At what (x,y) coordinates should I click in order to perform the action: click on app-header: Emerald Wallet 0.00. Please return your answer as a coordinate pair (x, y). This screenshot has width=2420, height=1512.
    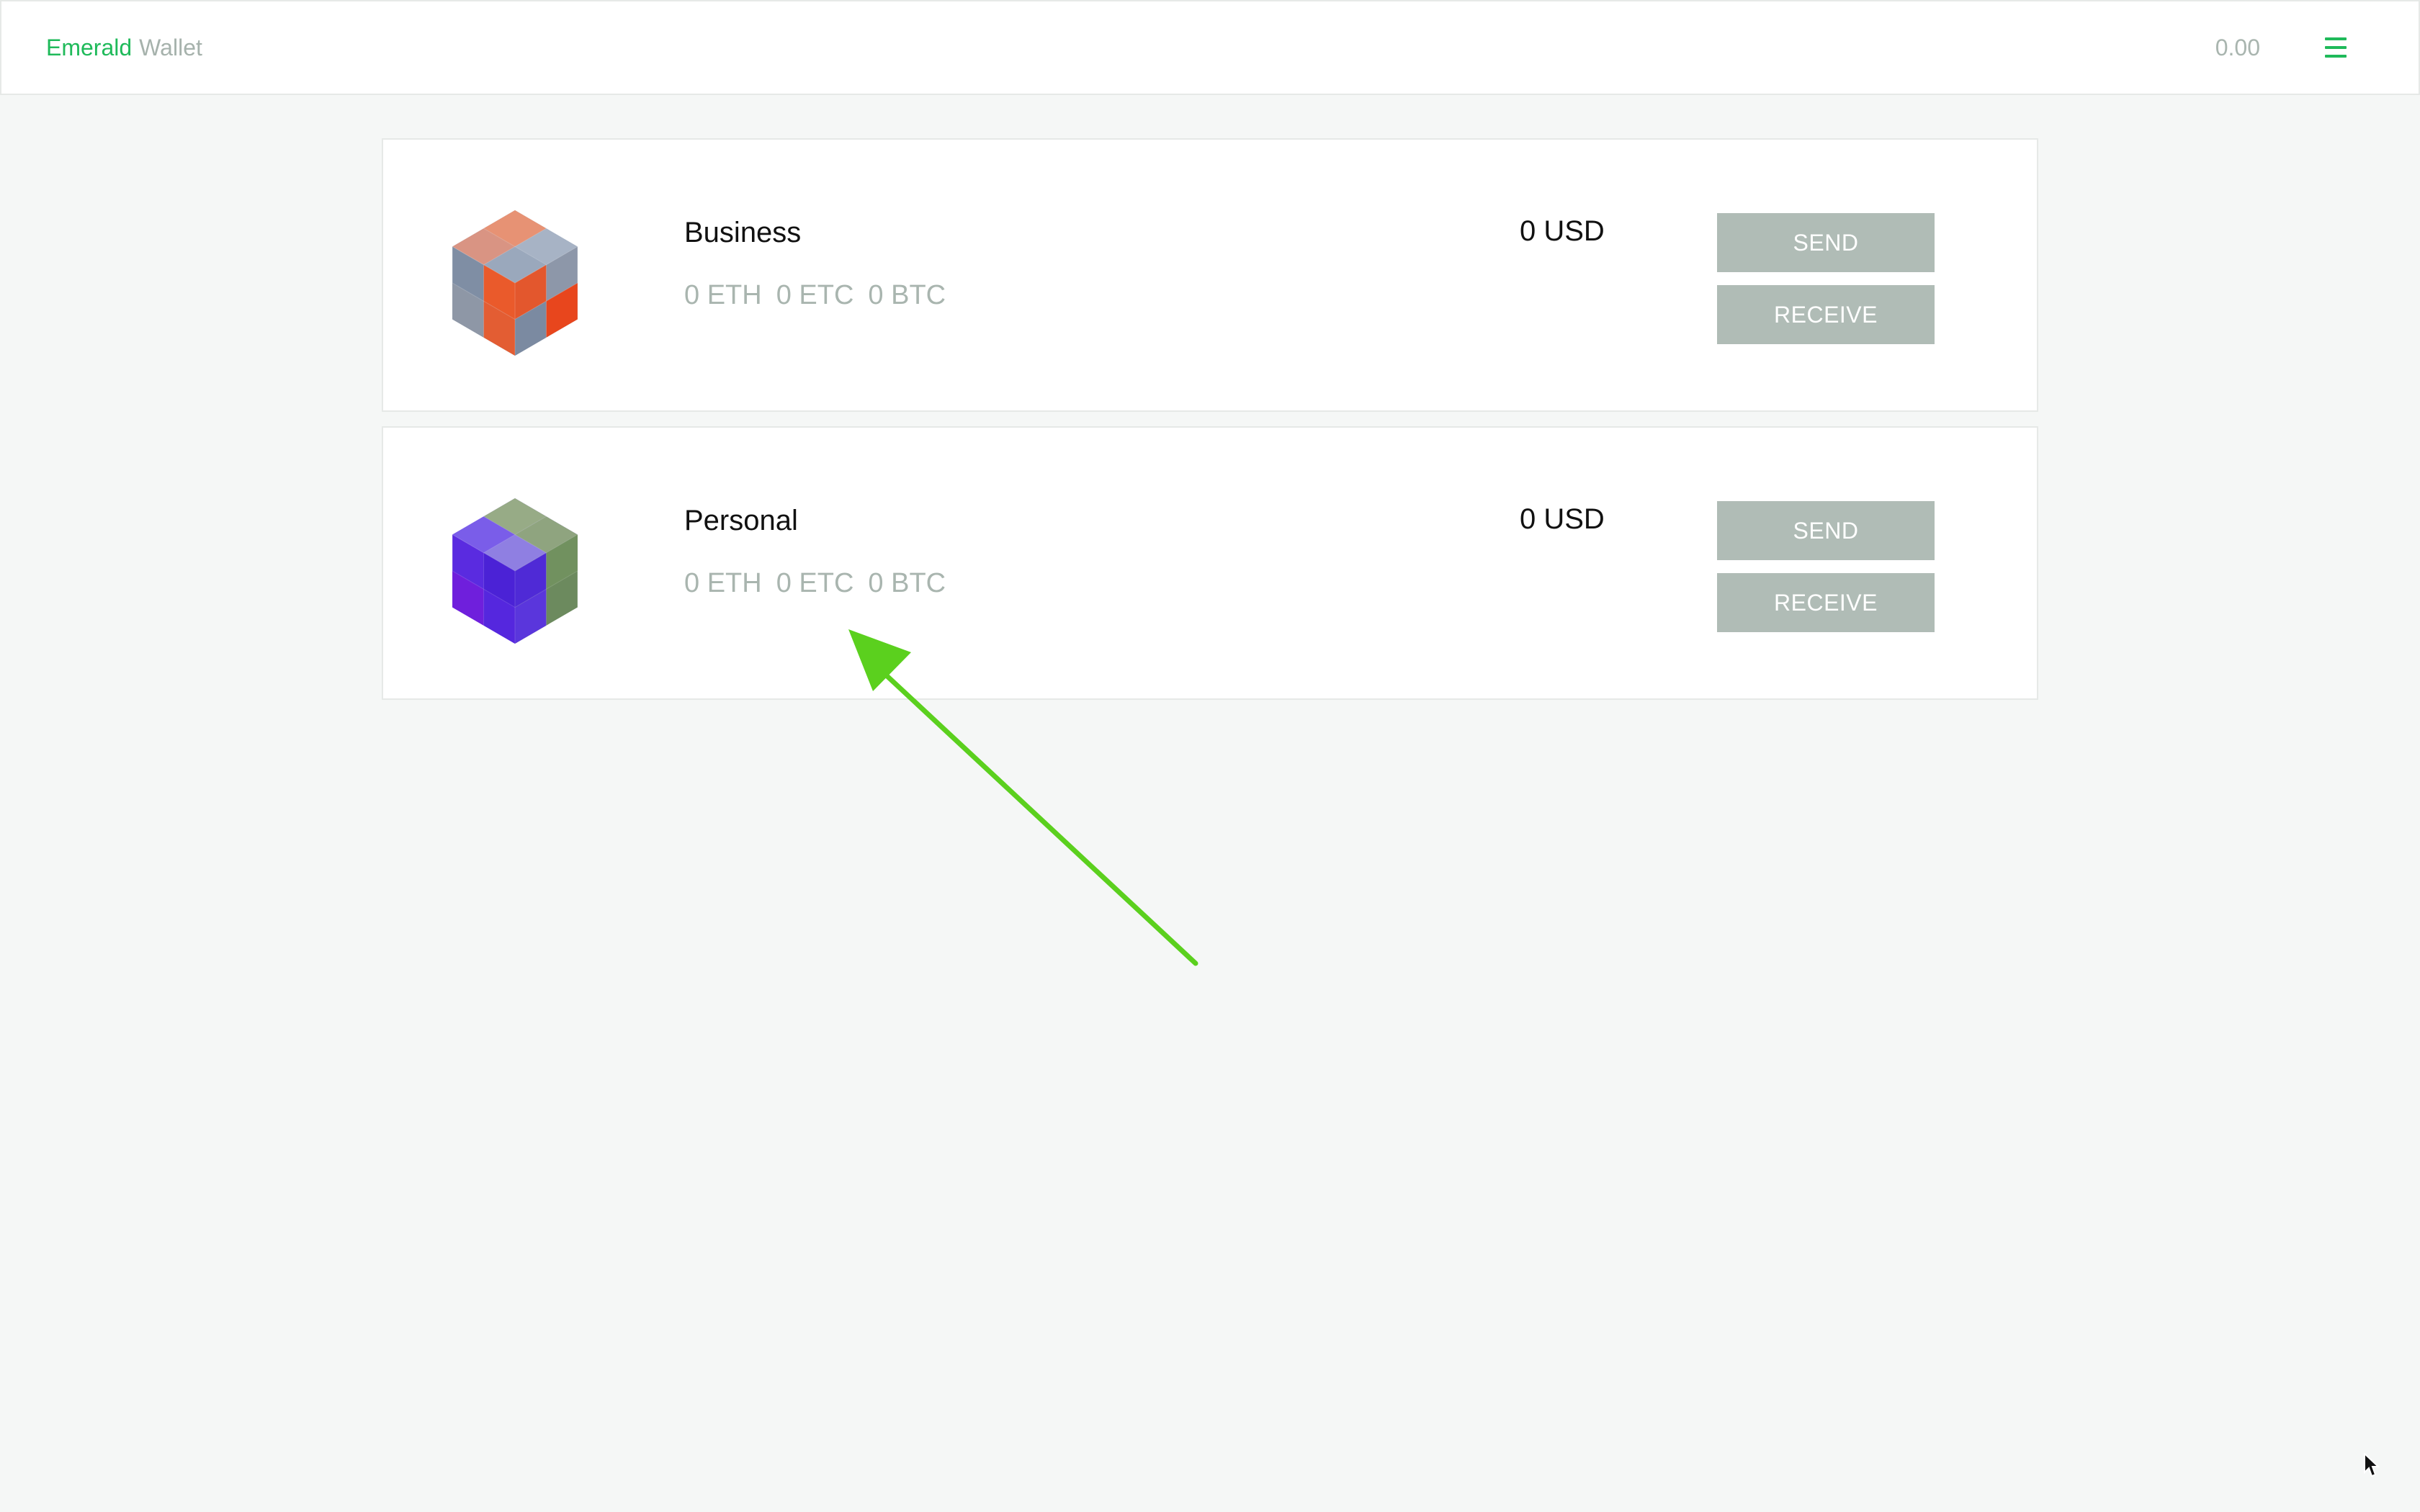
    Looking at the image, I should click on (1210, 47).